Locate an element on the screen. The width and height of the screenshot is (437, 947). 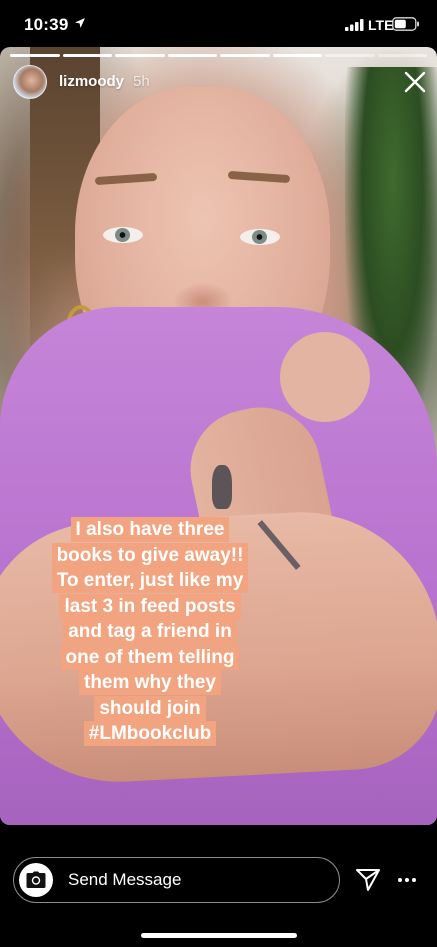
caption-line: books to give away!! is located at coordinates (150, 555).